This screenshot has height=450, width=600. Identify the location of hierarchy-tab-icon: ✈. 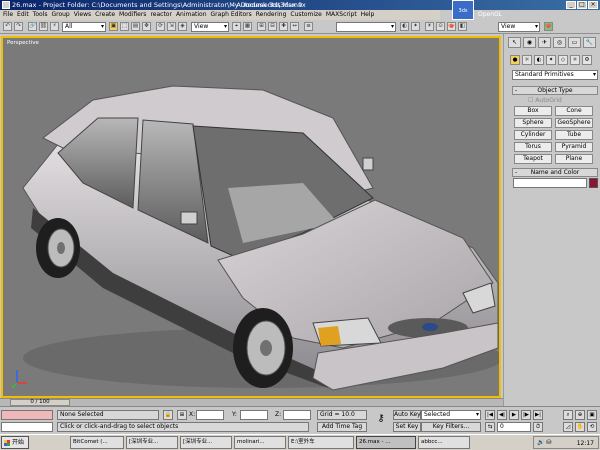
(544, 42).